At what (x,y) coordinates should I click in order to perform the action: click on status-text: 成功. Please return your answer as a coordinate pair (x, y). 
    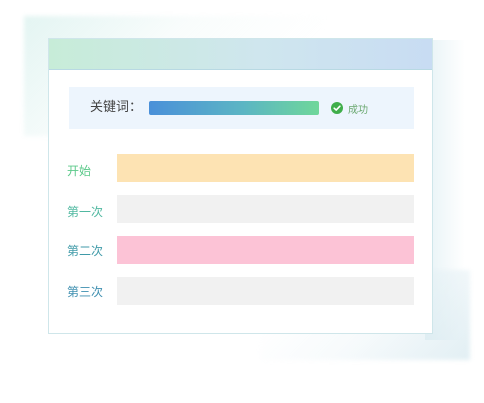
    Looking at the image, I should click on (358, 110).